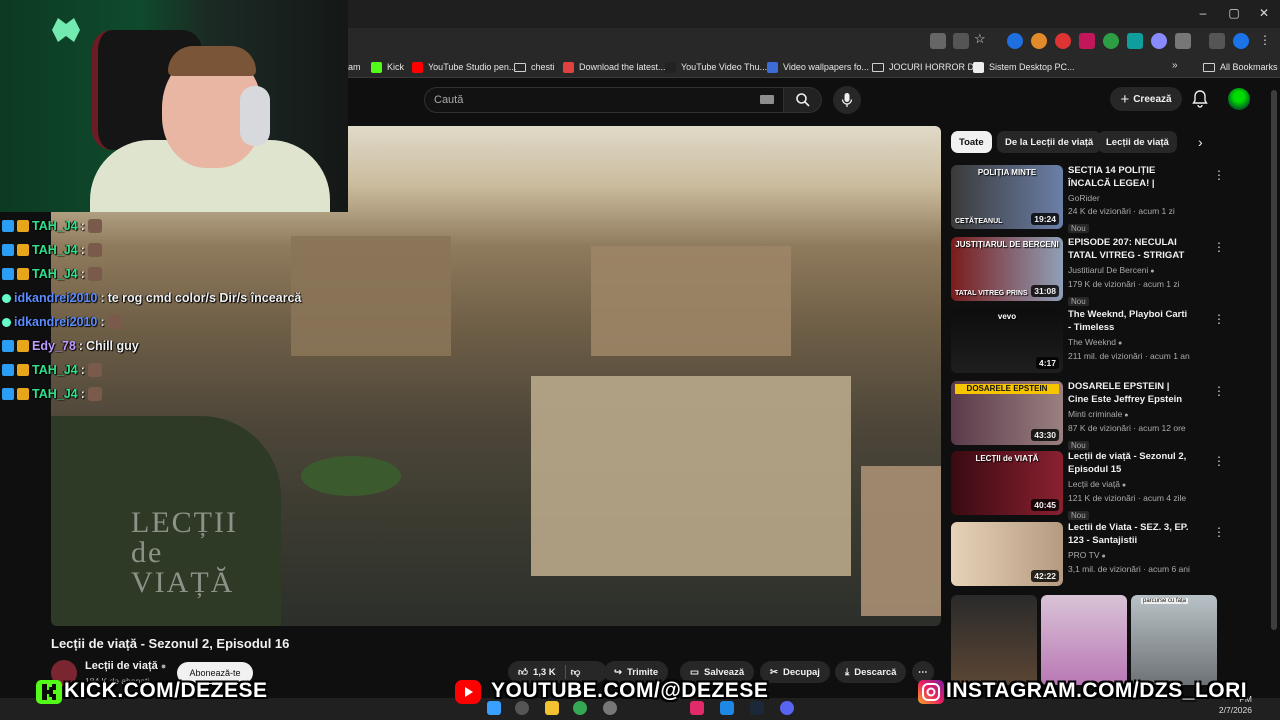  I want to click on search-input: Caută, so click(604, 100).